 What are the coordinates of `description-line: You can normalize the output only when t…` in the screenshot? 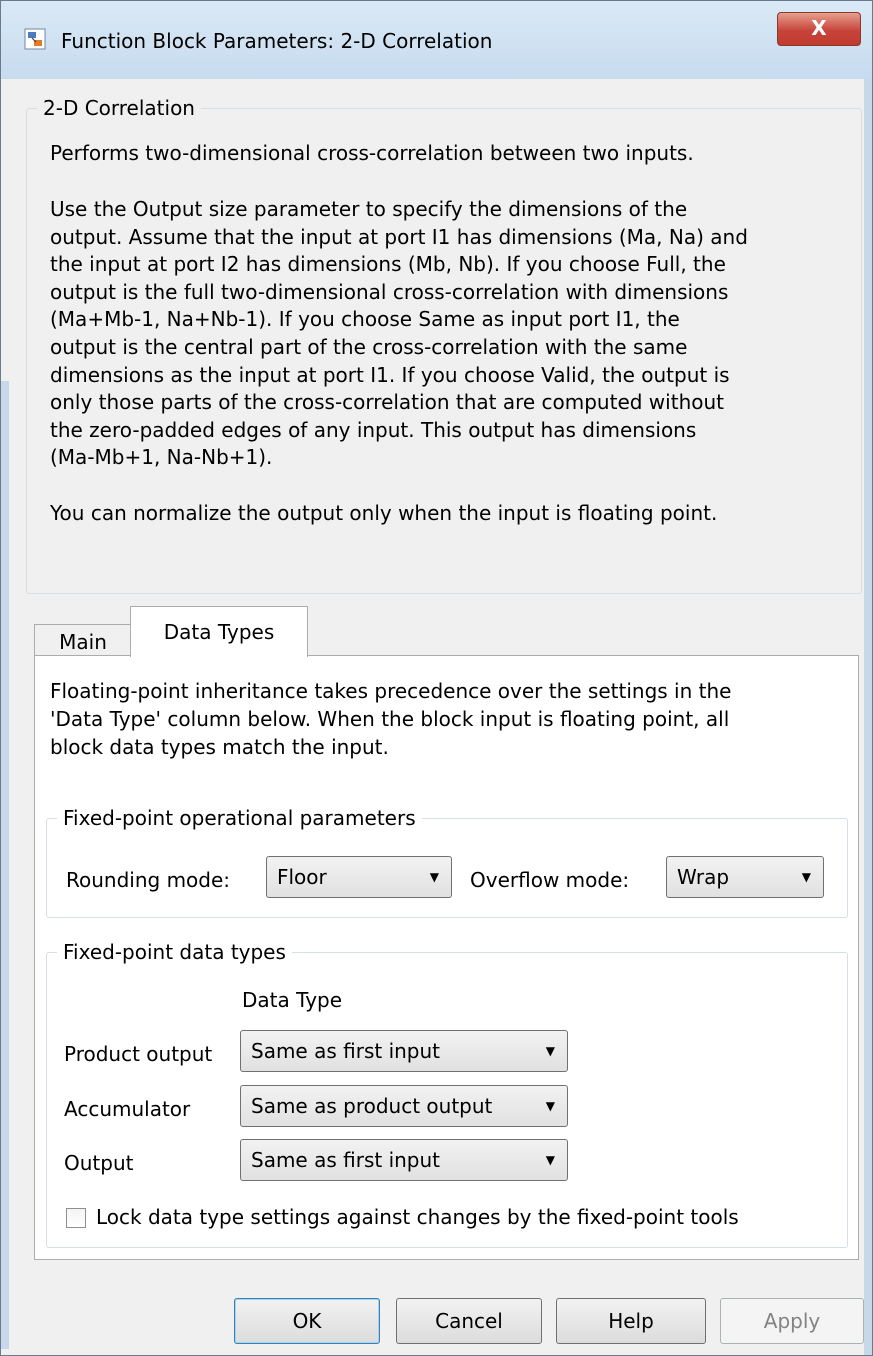 It's located at (384, 513).